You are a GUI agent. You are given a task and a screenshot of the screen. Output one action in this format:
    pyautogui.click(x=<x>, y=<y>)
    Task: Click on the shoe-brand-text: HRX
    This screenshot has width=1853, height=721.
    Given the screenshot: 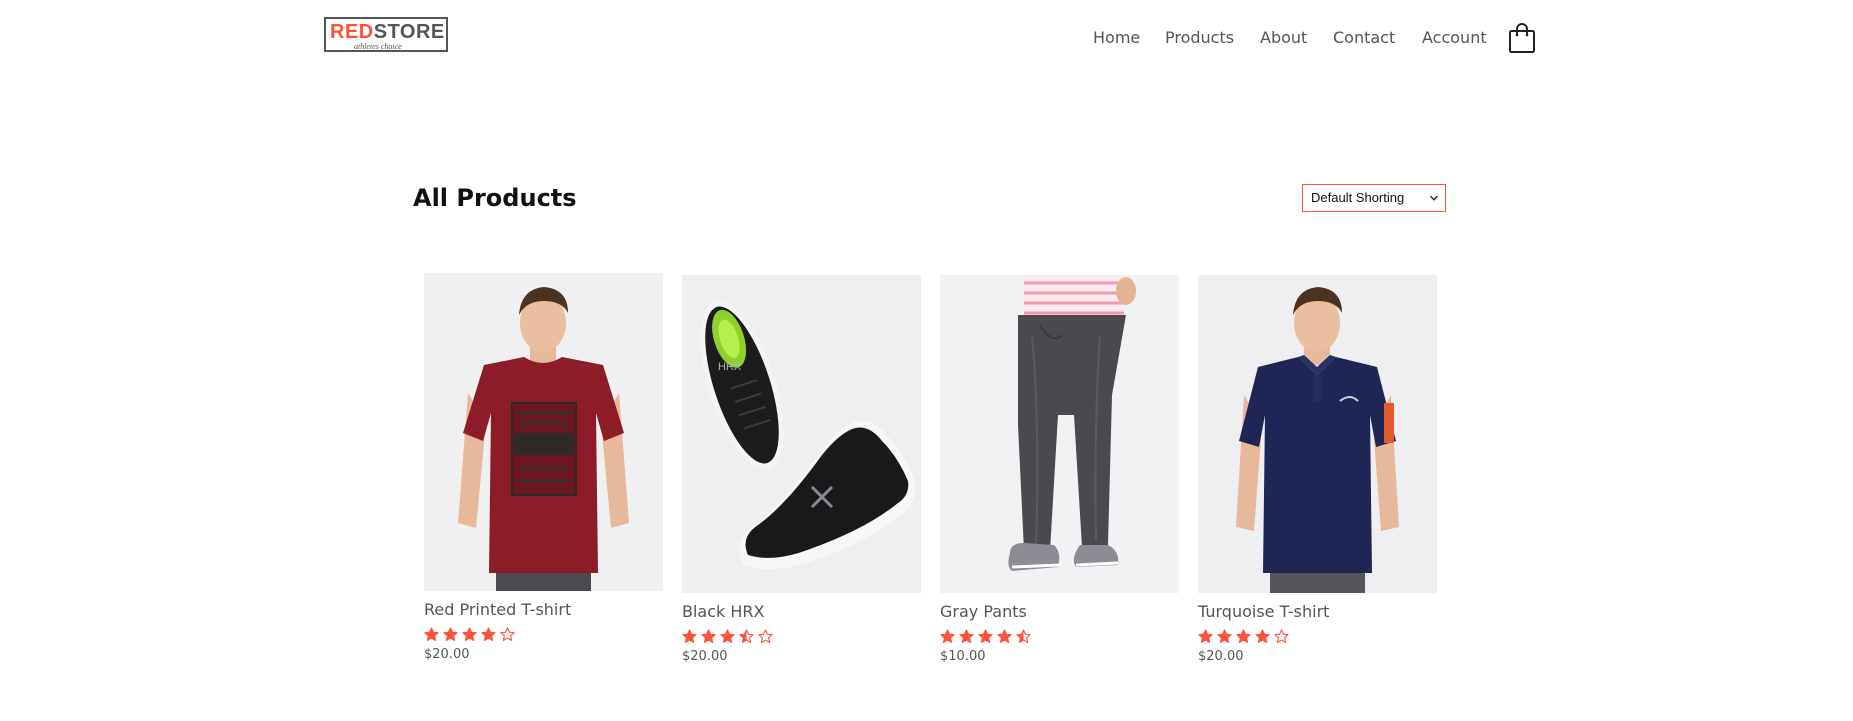 What is the action you would take?
    pyautogui.click(x=730, y=367)
    